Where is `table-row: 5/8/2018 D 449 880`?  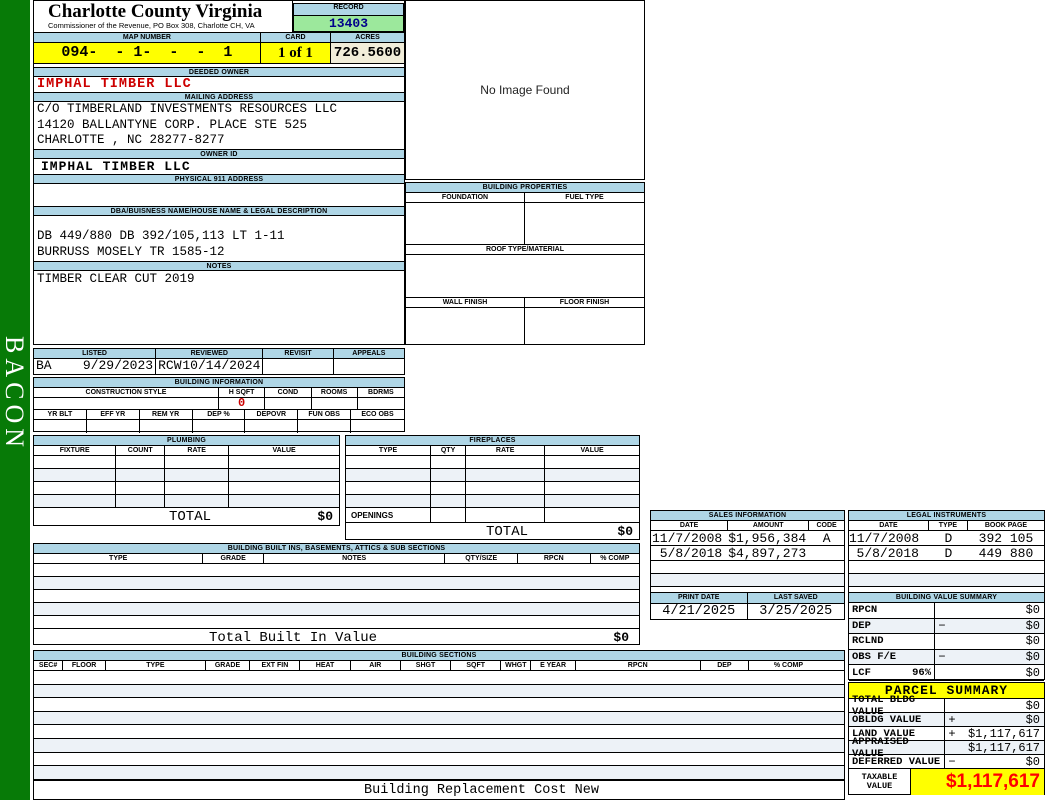 table-row: 5/8/2018 D 449 880 is located at coordinates (946, 553).